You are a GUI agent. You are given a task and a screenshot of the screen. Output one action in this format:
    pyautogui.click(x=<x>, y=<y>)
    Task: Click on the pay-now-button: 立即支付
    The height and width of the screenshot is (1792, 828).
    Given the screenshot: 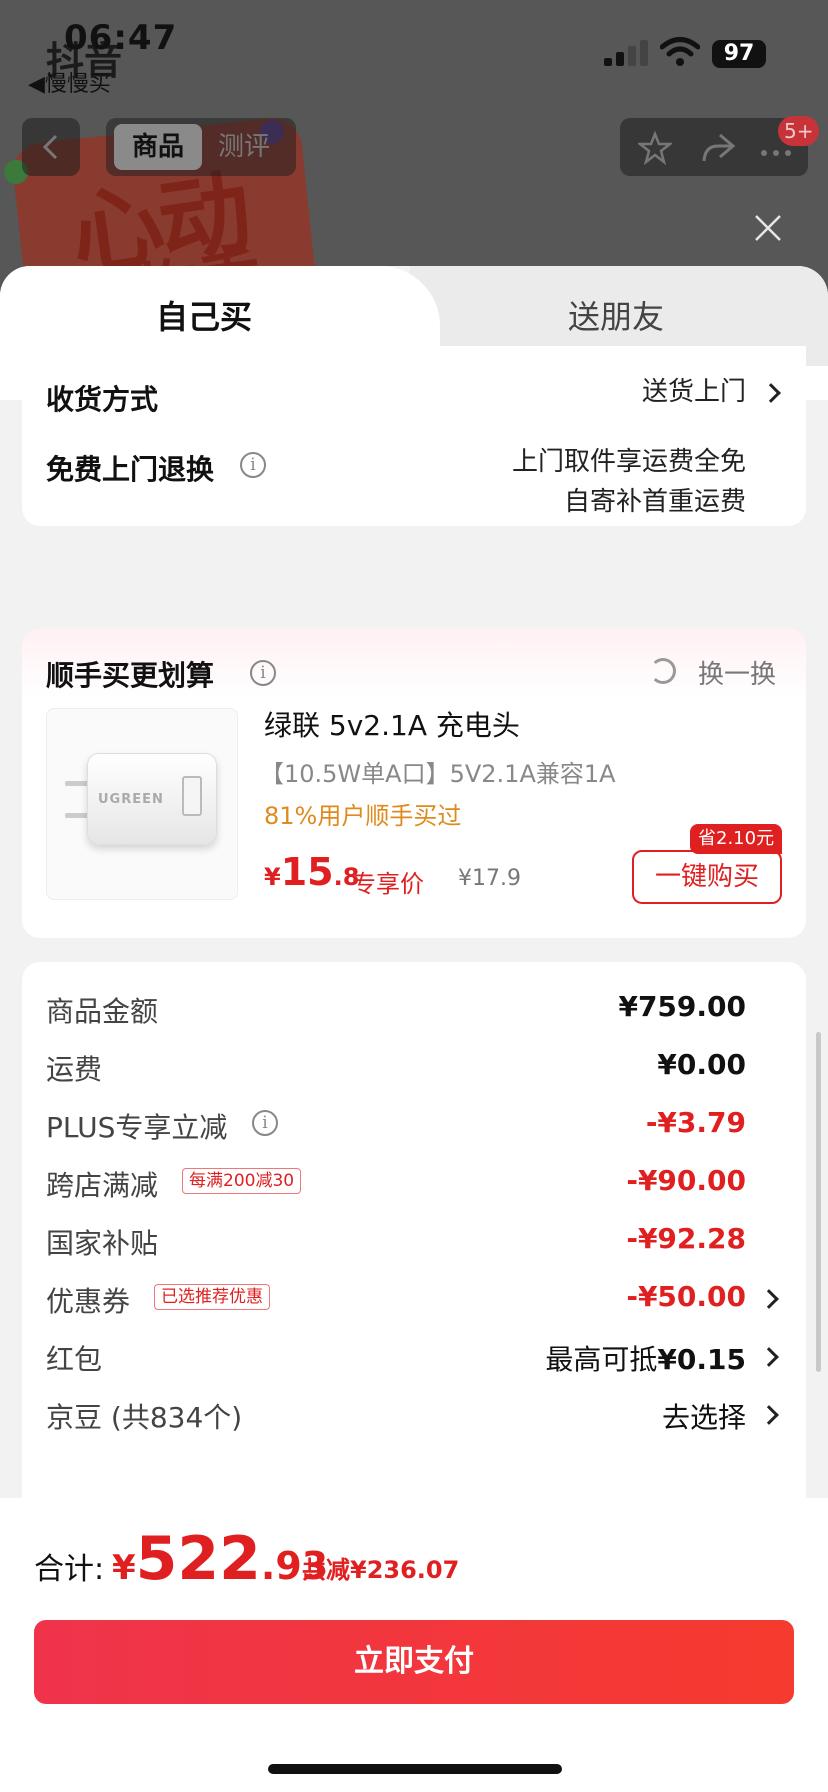 What is the action you would take?
    pyautogui.click(x=414, y=1662)
    